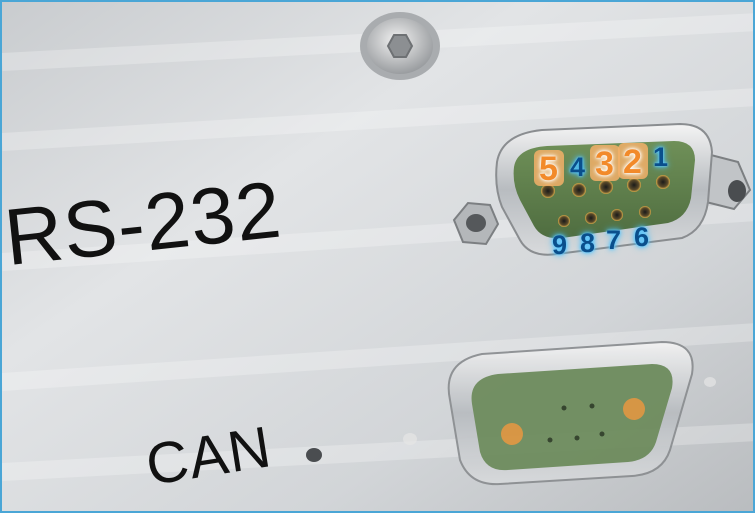  I want to click on pin-number-7: 7, so click(614, 240).